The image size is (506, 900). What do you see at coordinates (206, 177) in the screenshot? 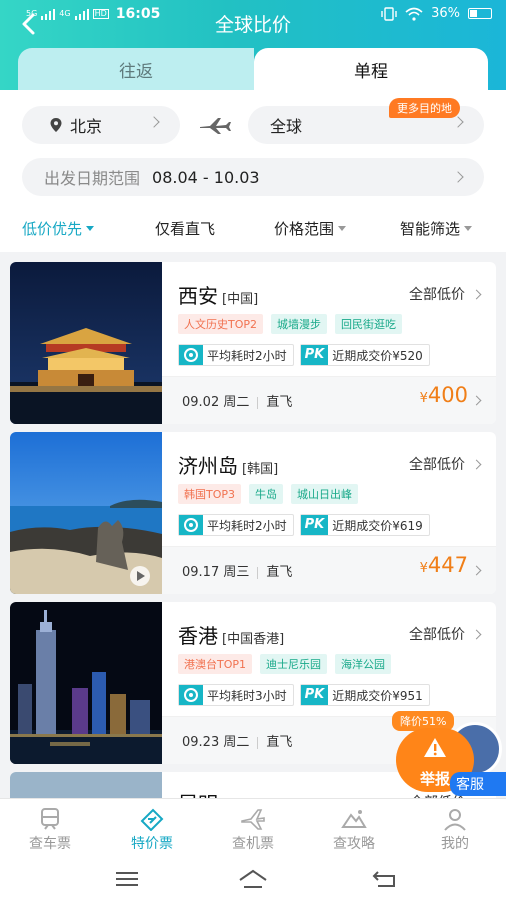
I see `date-range-value: 08.04 - 10.03` at bounding box center [206, 177].